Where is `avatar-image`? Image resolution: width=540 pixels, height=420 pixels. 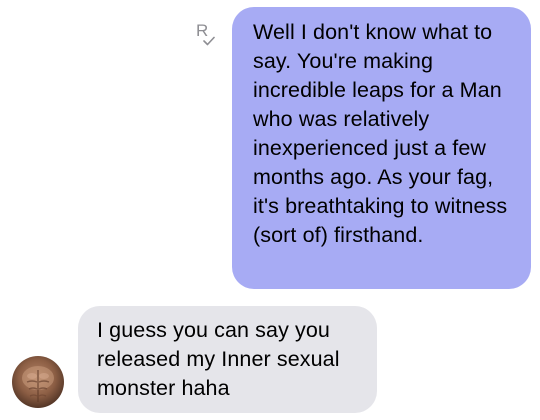 avatar-image is located at coordinates (38, 384).